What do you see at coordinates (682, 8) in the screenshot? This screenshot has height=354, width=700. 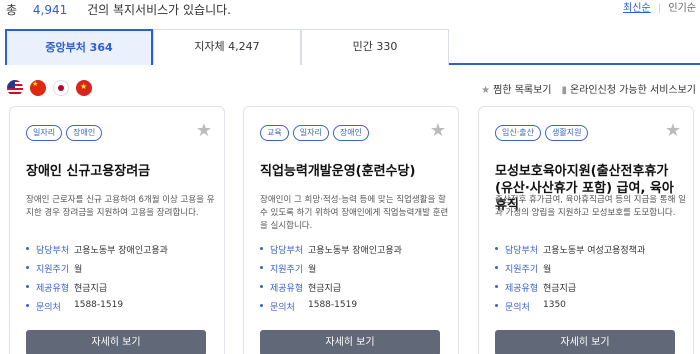 I see `sort-popular-link: 인기순` at bounding box center [682, 8].